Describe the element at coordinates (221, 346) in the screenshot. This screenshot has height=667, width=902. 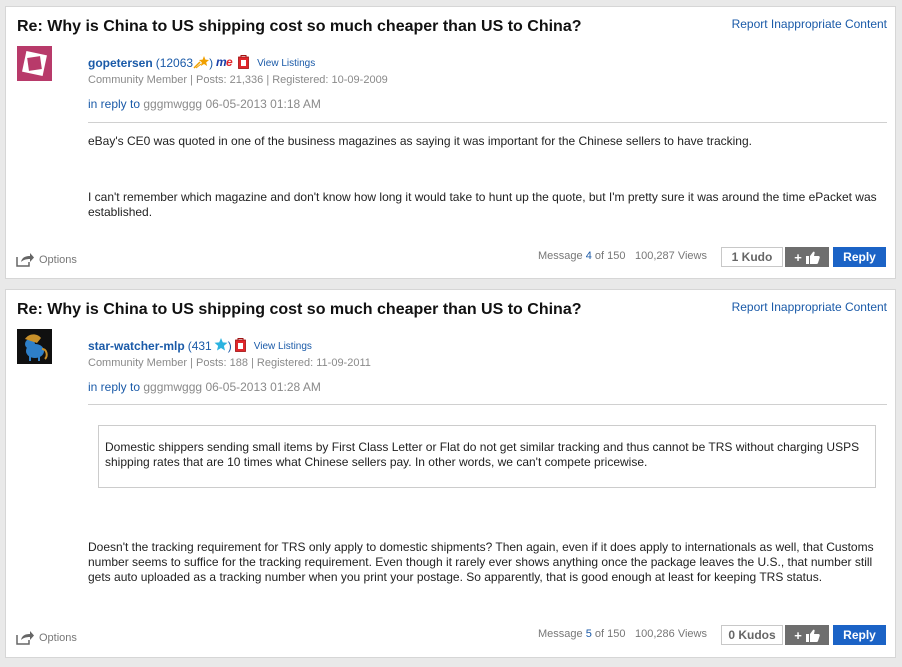
I see `star-icon` at that location.